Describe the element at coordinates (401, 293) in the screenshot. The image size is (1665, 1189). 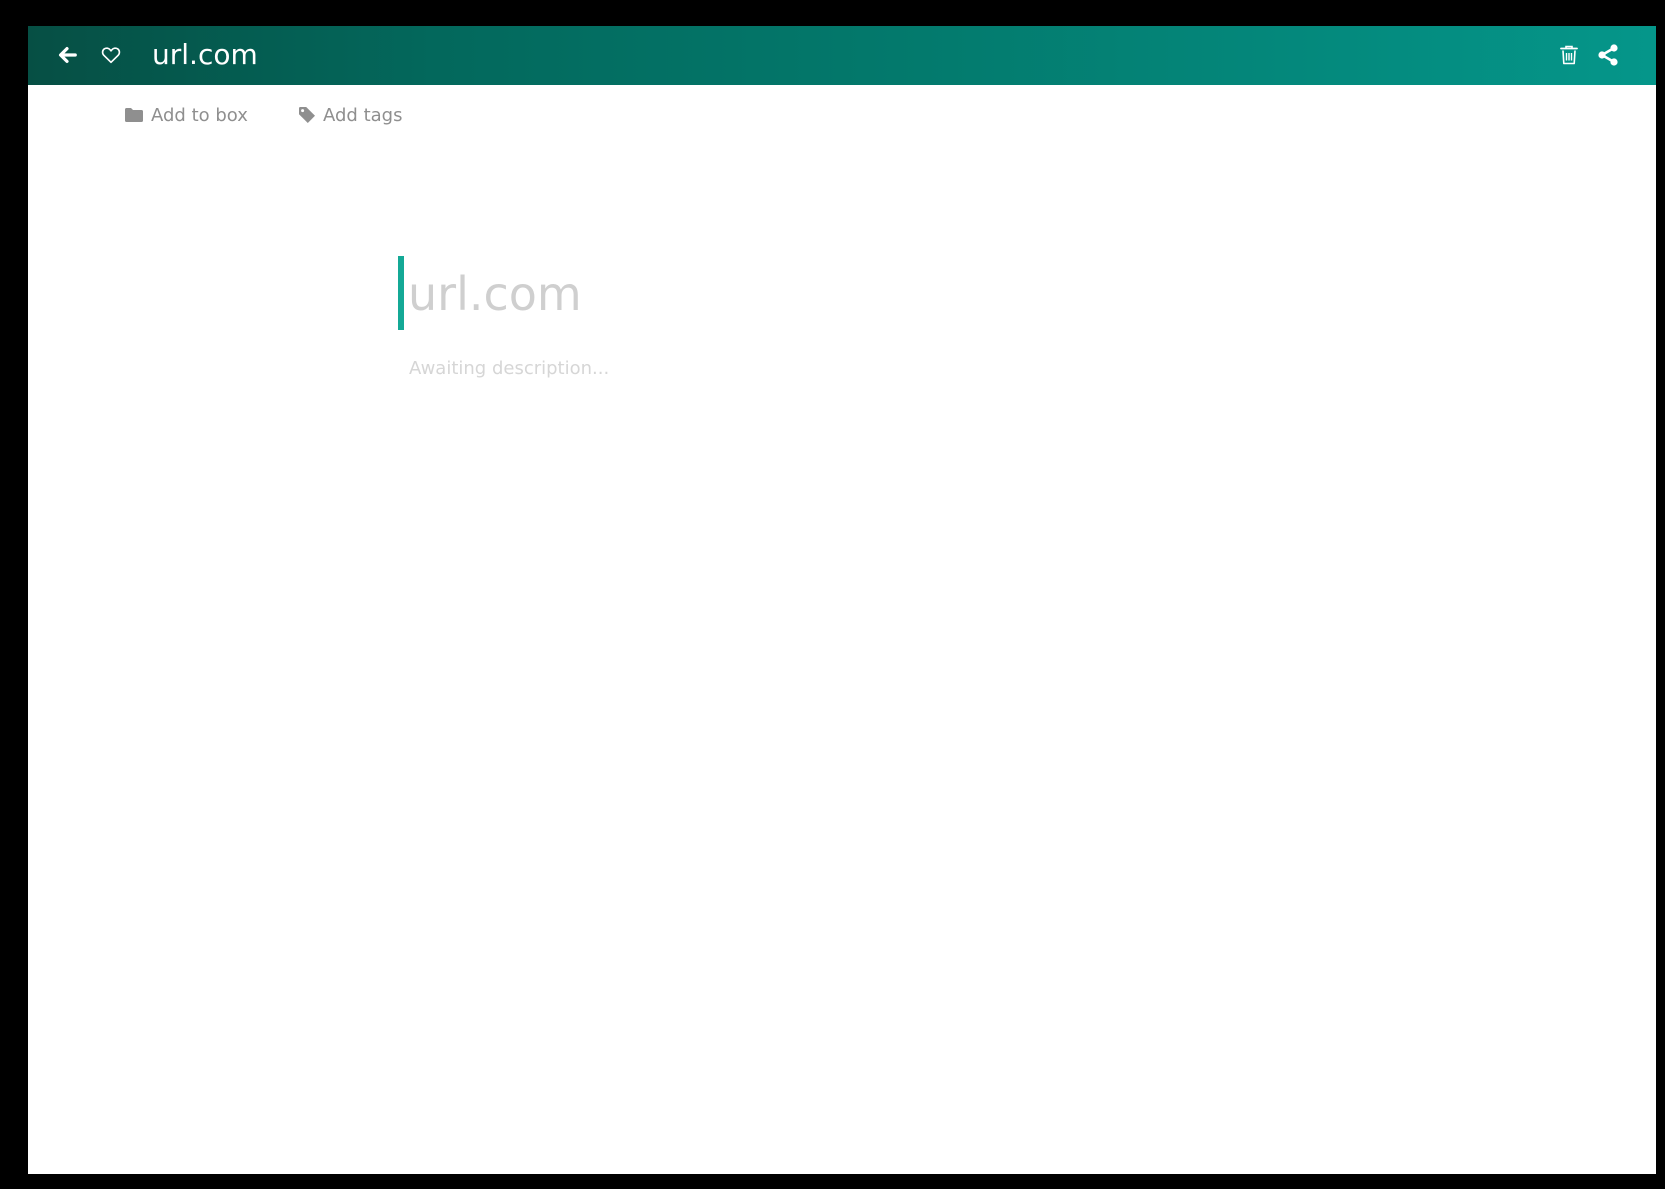
I see `title-focus-indicator` at that location.